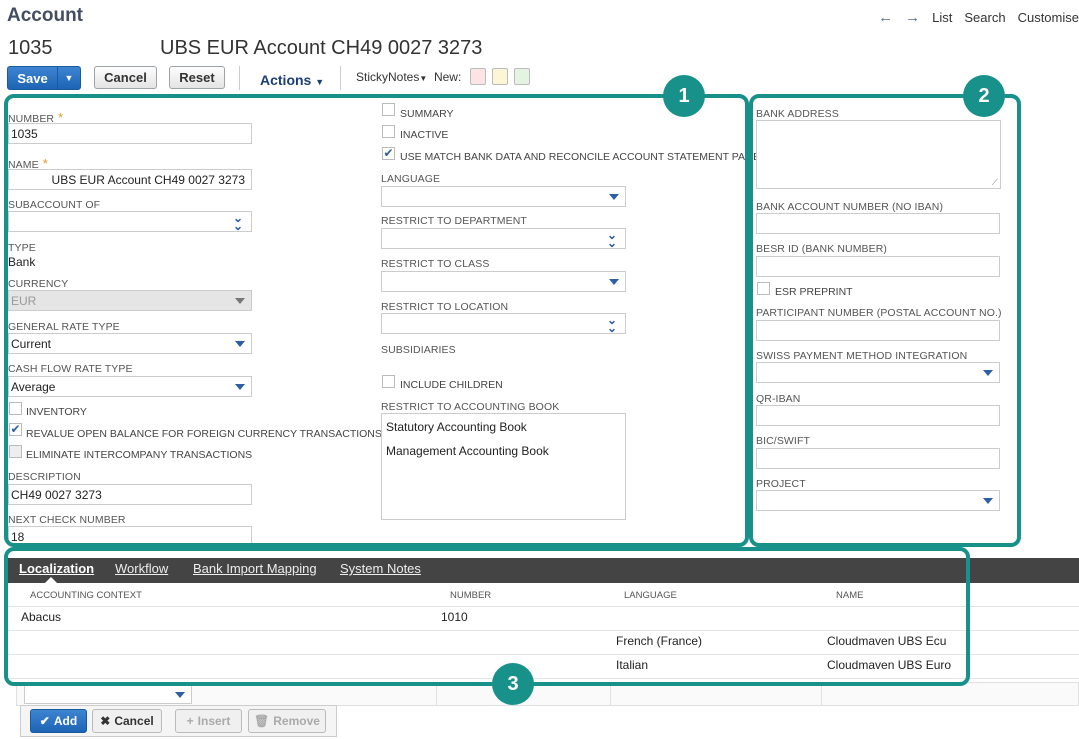 The image size is (1079, 739). Describe the element at coordinates (942, 17) in the screenshot. I see `list-link: List` at that location.